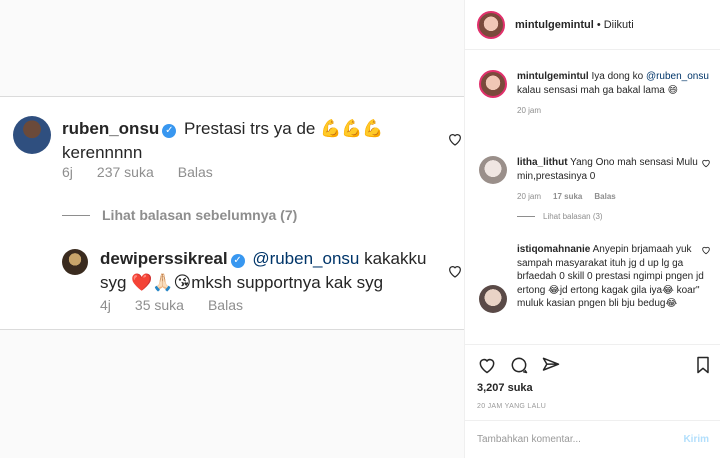 The image size is (720, 458). What do you see at coordinates (200, 215) in the screenshot?
I see `see-previous-replies-label: Lihat balasan sebelumnya (7)` at bounding box center [200, 215].